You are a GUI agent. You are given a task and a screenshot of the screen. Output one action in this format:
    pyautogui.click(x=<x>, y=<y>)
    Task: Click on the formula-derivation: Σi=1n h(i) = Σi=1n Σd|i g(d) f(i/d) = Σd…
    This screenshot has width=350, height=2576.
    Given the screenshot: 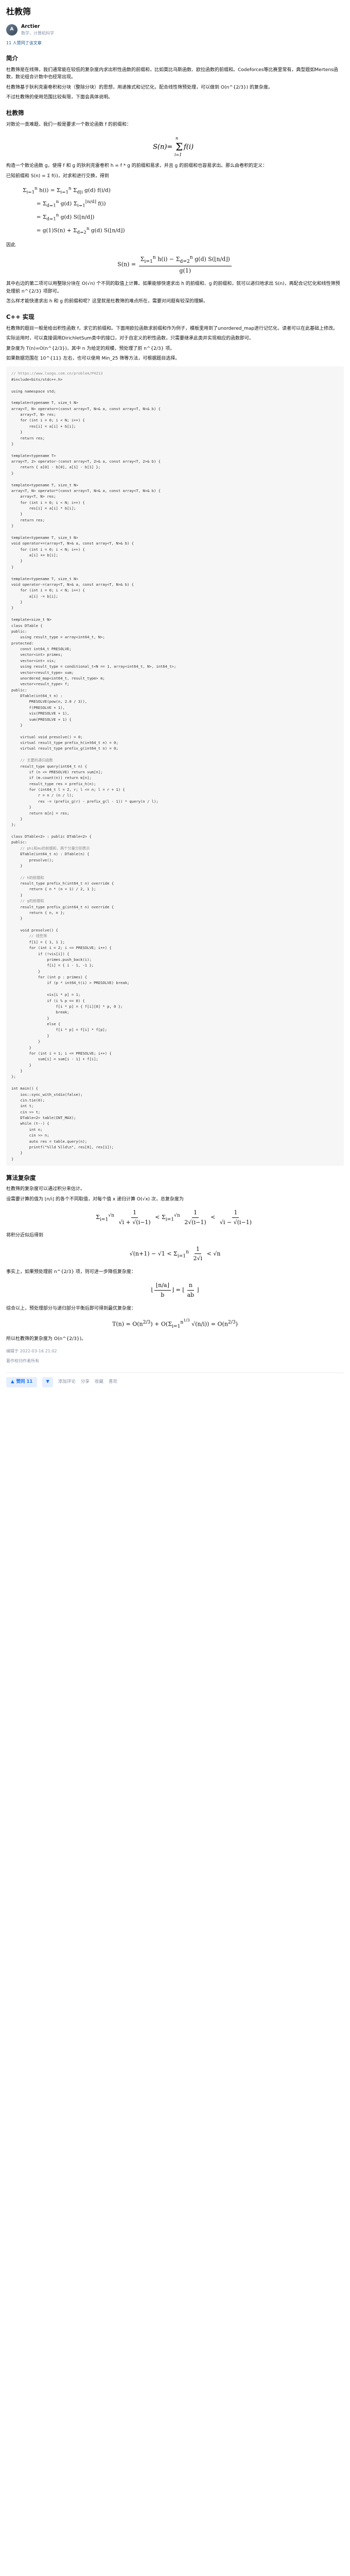 What is the action you would take?
    pyautogui.click(x=74, y=210)
    